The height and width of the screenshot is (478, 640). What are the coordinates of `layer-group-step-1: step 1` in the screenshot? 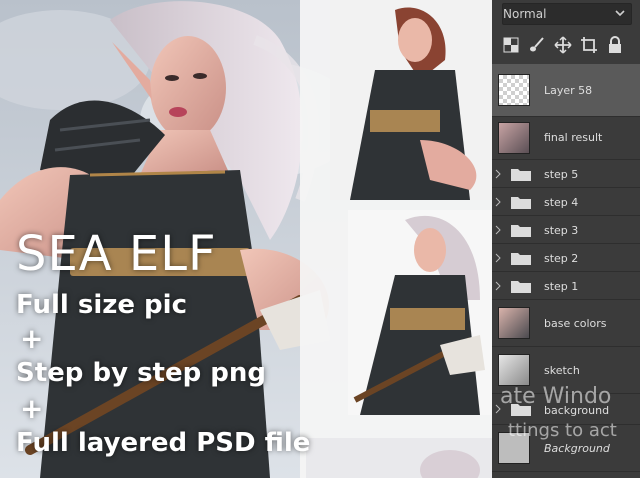 It's located at (566, 286).